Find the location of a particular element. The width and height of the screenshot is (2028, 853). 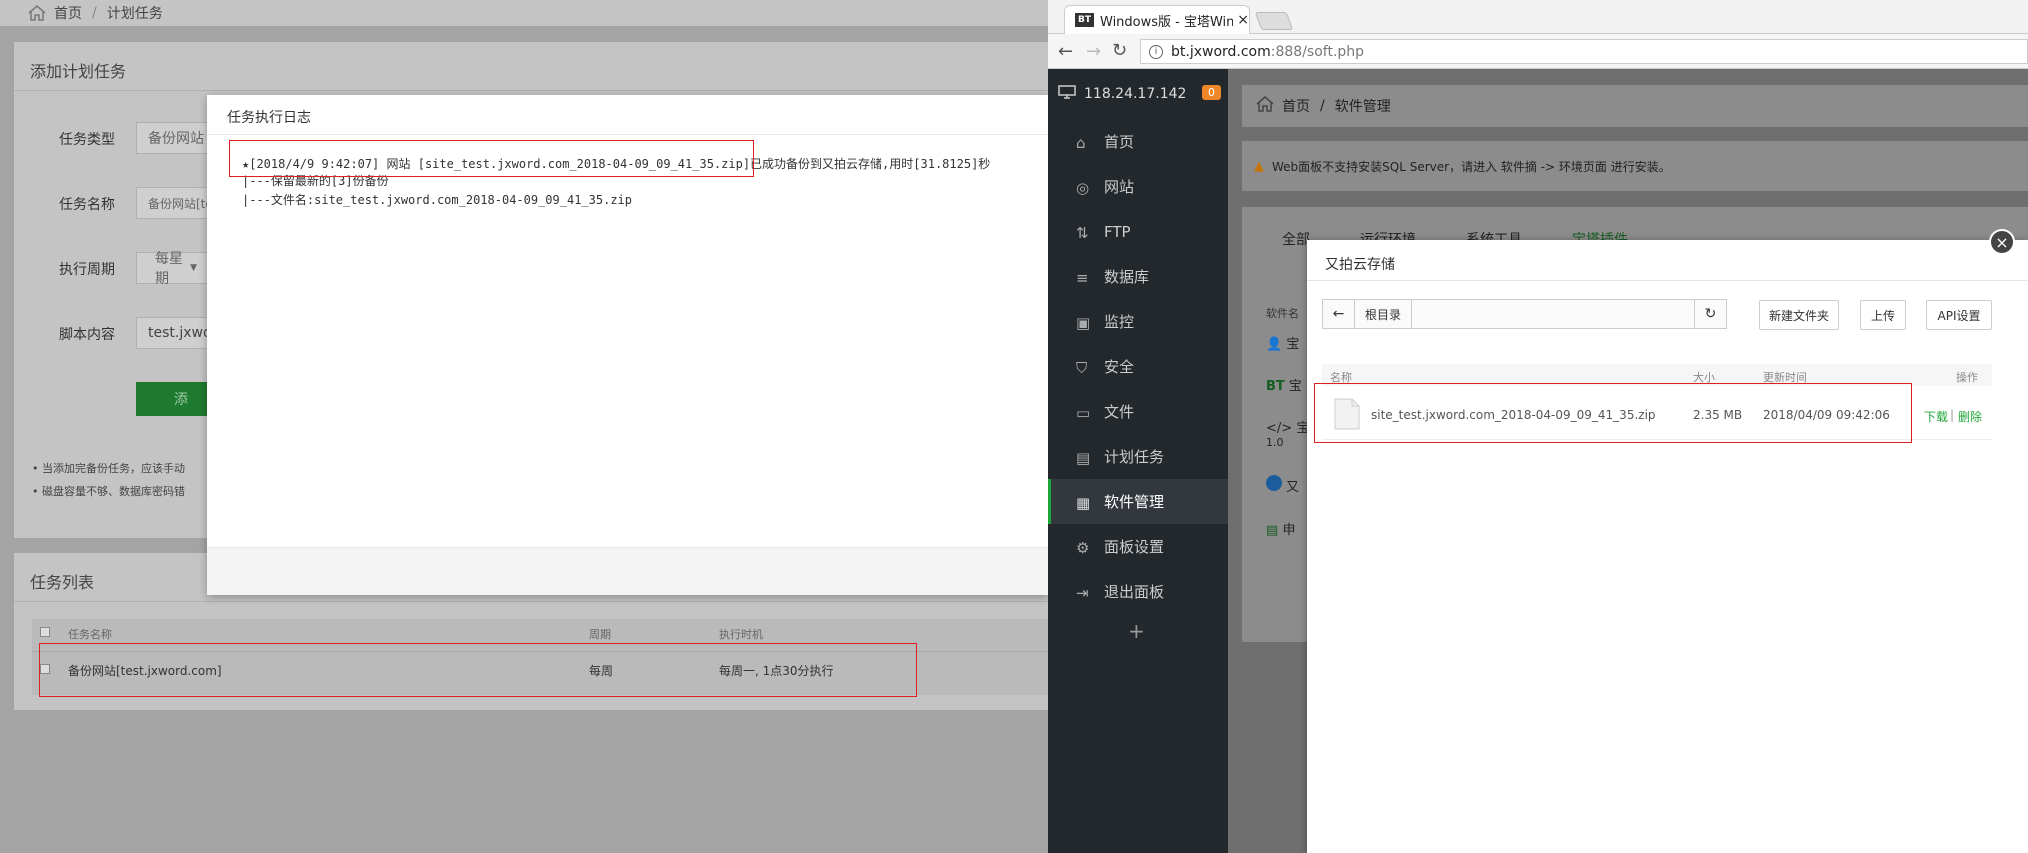

new-folder-button: 新建文件夹 is located at coordinates (1799, 315).